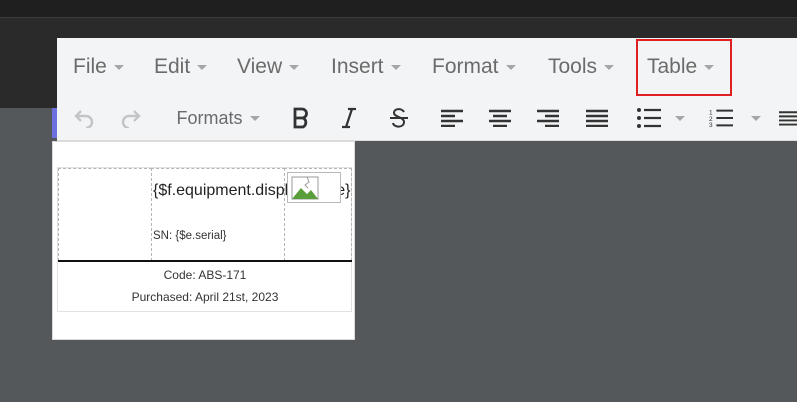 Image resolution: width=797 pixels, height=402 pixels. I want to click on image-placeholder, so click(314, 187).